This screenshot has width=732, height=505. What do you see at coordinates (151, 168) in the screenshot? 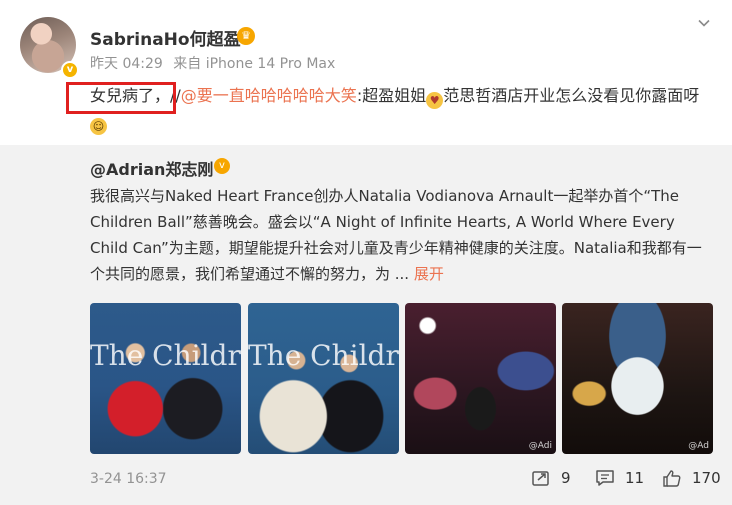
I see `repost-author: @Adrian郑志刚` at bounding box center [151, 168].